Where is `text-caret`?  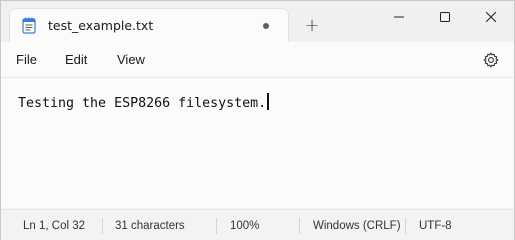 text-caret is located at coordinates (268, 101).